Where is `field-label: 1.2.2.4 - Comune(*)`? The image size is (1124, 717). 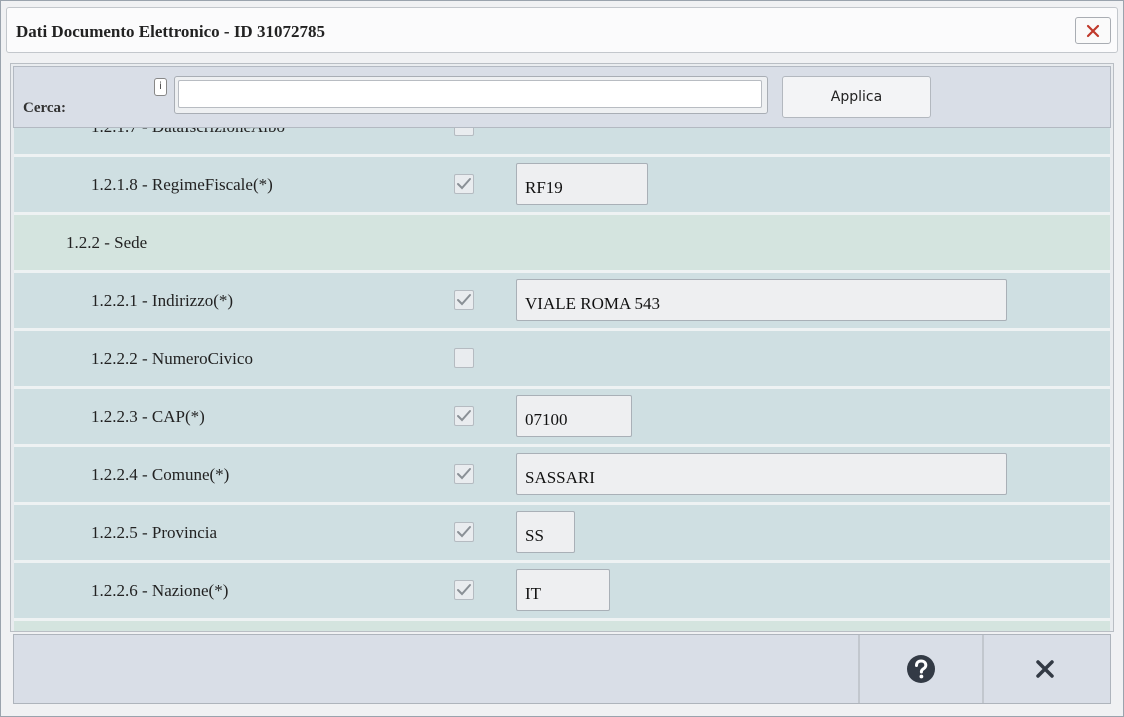
field-label: 1.2.2.4 - Comune(*) is located at coordinates (160, 474).